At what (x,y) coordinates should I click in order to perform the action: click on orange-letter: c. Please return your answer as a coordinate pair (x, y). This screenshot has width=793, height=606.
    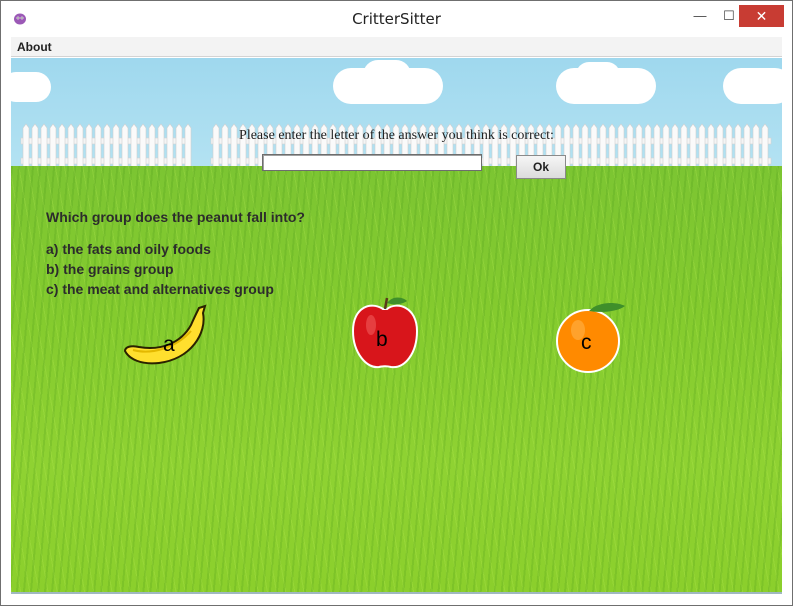
    Looking at the image, I should click on (586, 342).